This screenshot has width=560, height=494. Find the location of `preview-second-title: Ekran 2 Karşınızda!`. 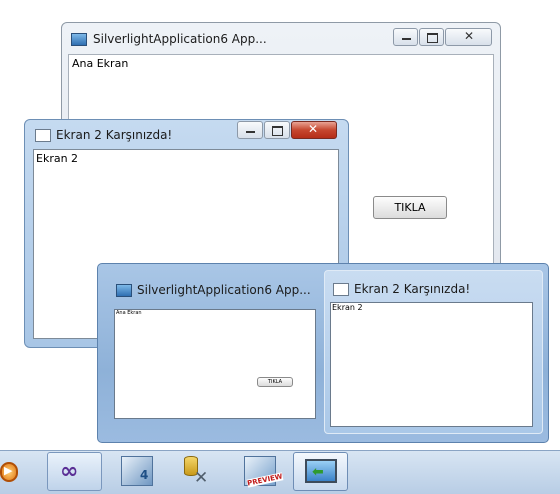

preview-second-title: Ekran 2 Karşınızda! is located at coordinates (412, 289).